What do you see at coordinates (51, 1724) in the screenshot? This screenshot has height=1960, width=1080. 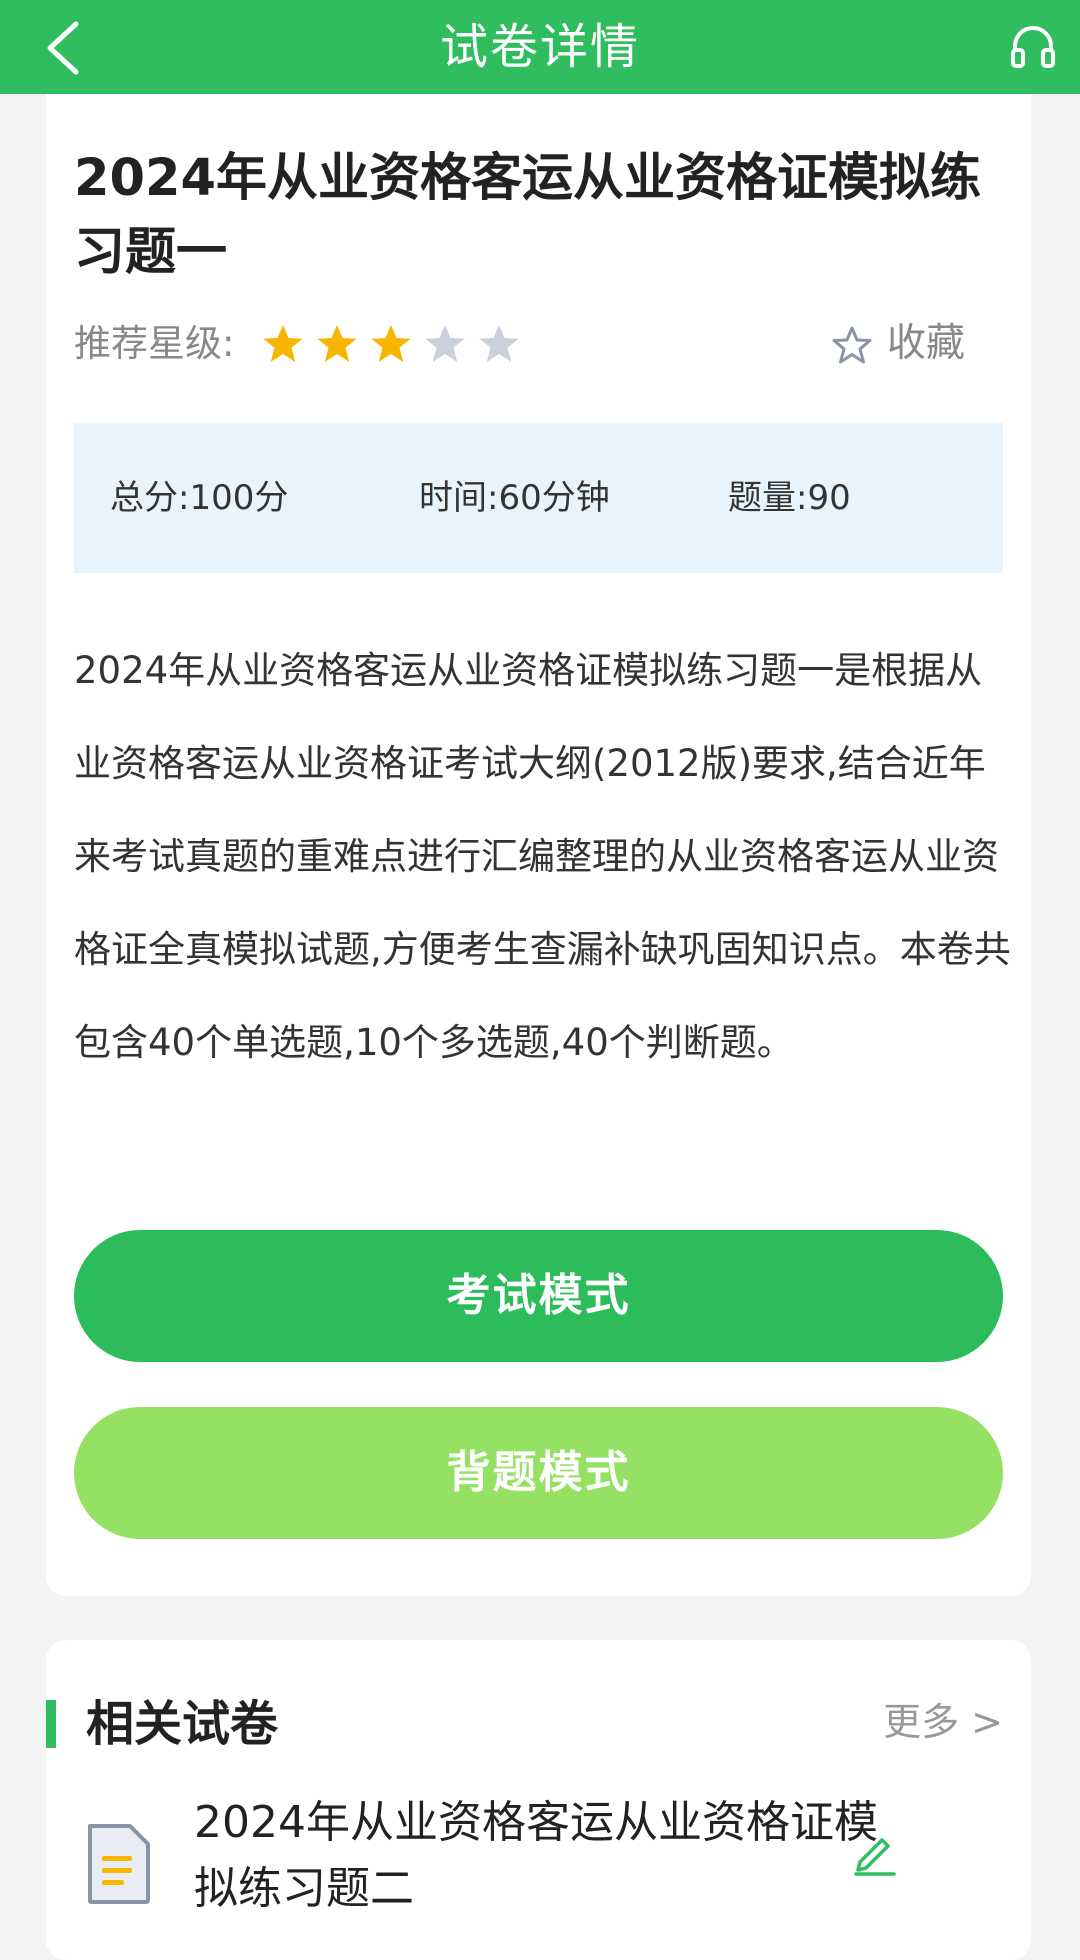 I see `section-accent-bar` at bounding box center [51, 1724].